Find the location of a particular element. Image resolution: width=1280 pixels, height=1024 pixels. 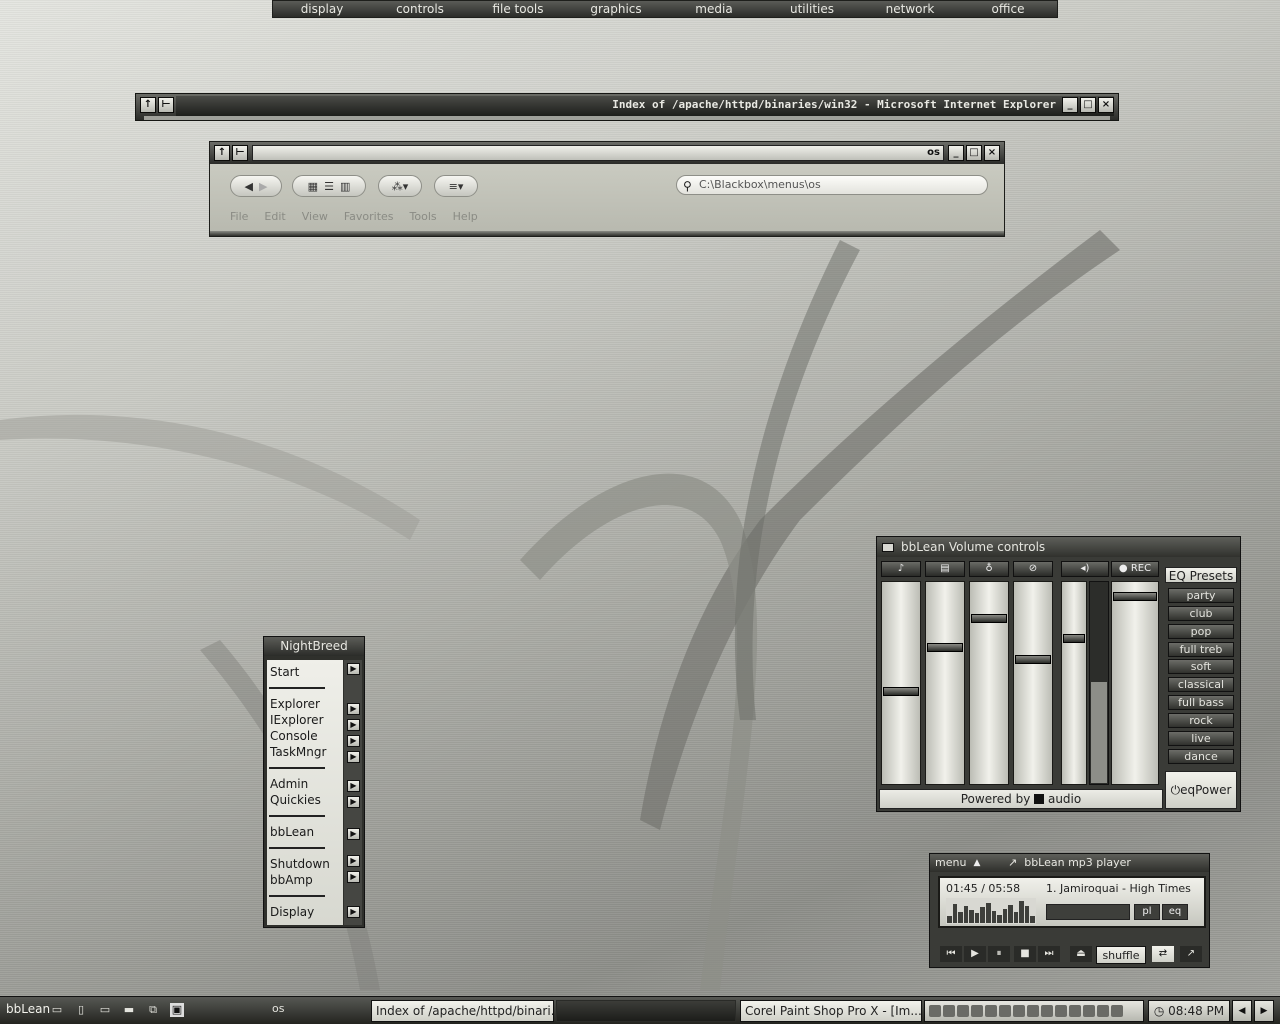

pin-icon: ↗ is located at coordinates (1191, 954).